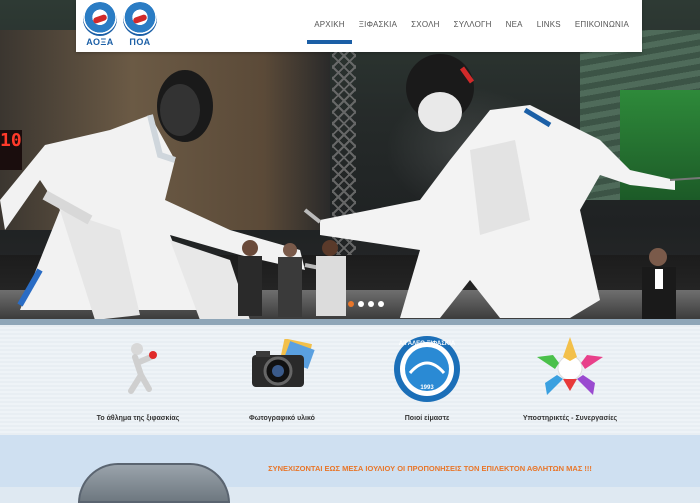  I want to click on logo-poa: ΠΟΑ, so click(140, 24).